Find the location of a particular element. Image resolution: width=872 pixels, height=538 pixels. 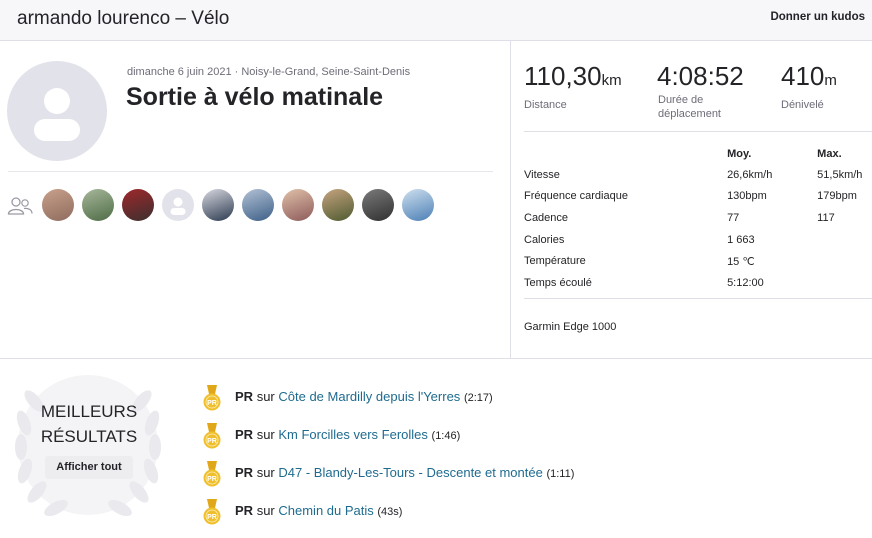

stats-cell-avg: 15 ℃ is located at coordinates (741, 261).